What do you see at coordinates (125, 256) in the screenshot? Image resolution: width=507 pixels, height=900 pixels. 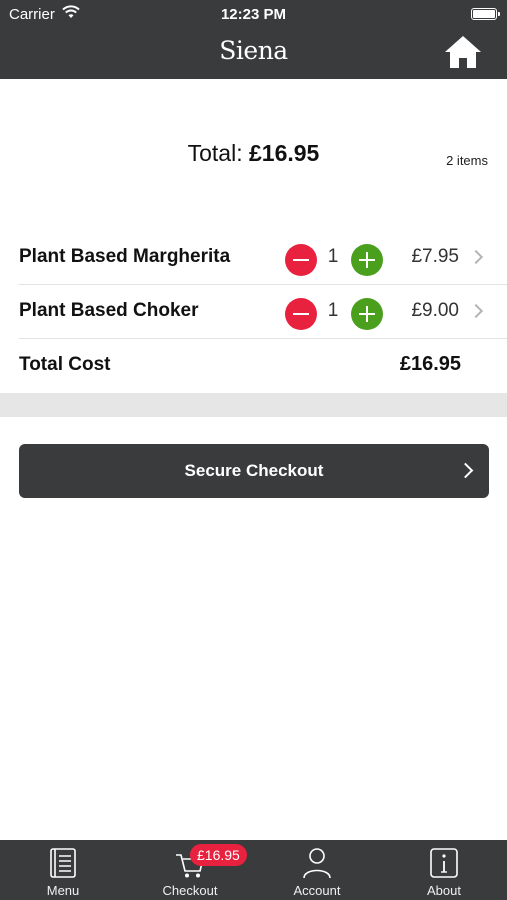 I see `cart-item-name: Plant Based Margherita` at bounding box center [125, 256].